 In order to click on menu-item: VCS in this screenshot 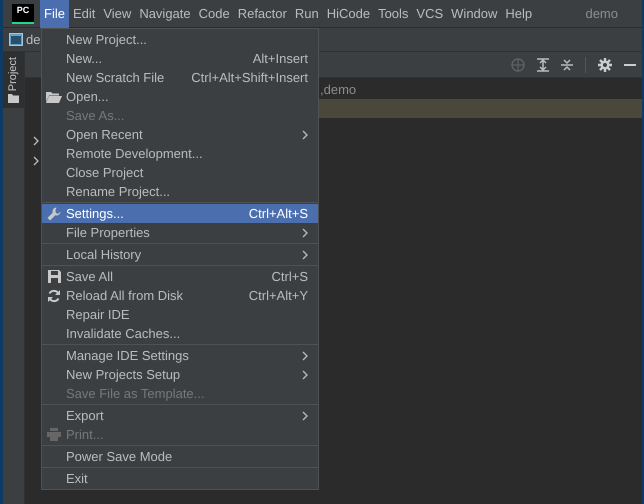, I will do `click(430, 14)`.